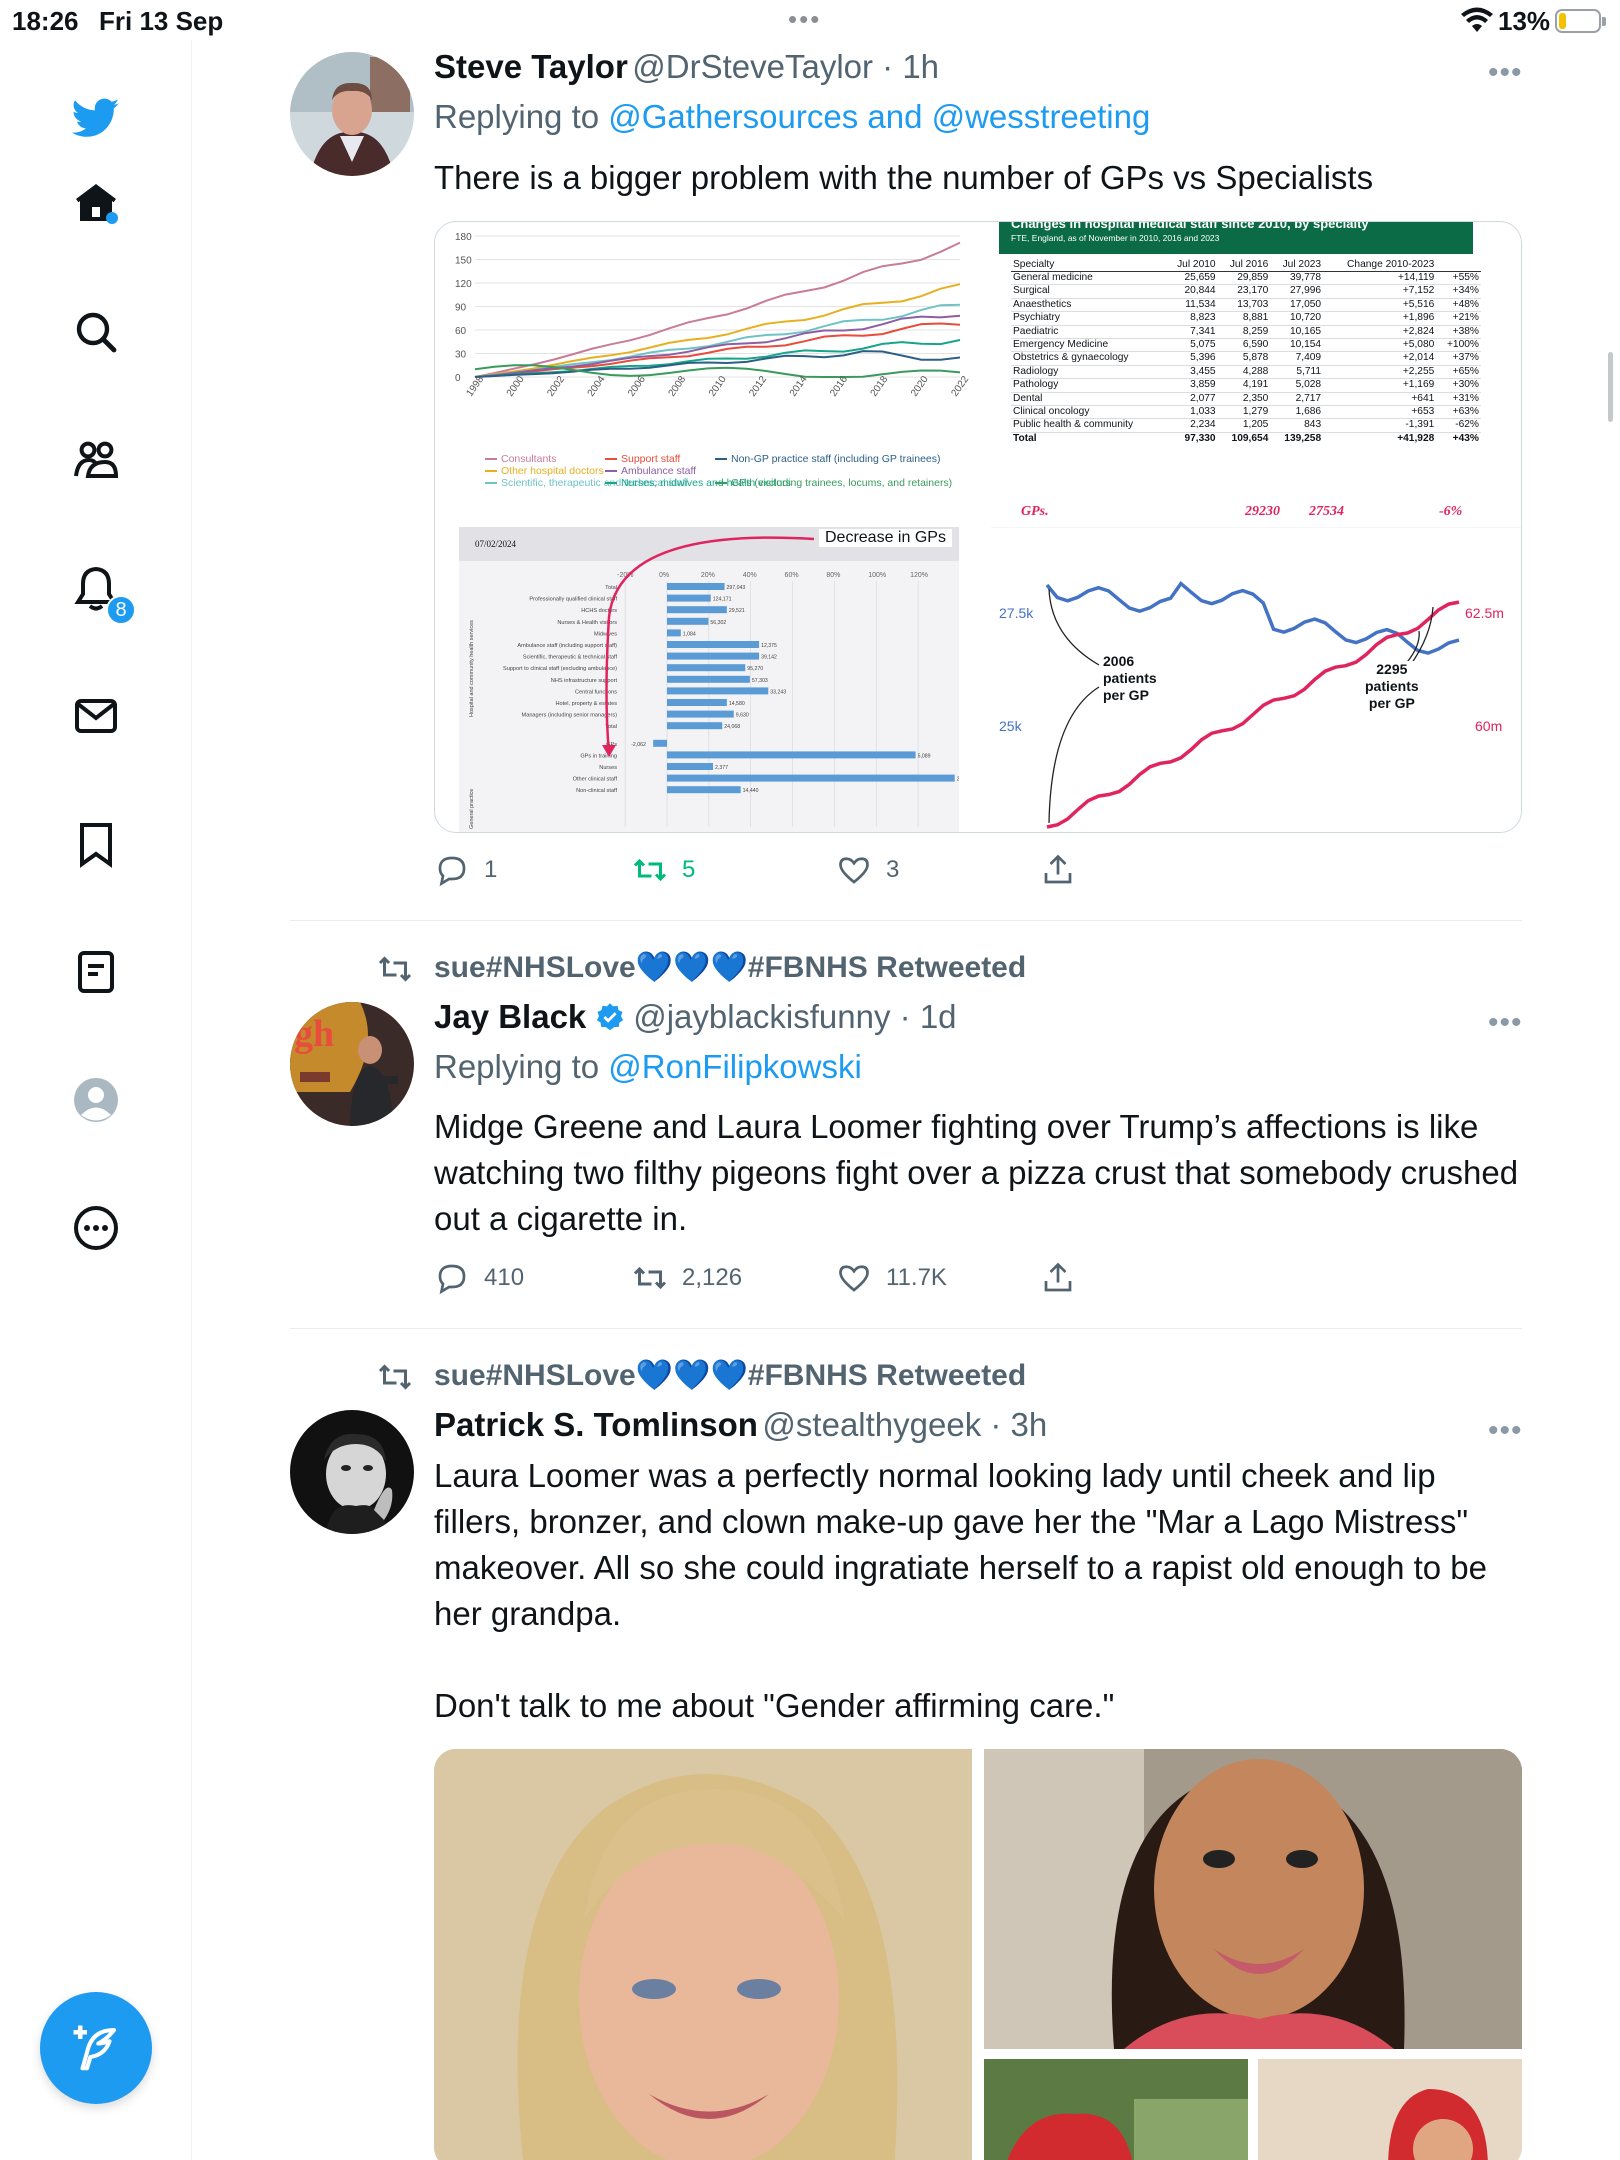 The image size is (1620, 2160). I want to click on author-handle: @jayblackisfunny, so click(761, 1016).